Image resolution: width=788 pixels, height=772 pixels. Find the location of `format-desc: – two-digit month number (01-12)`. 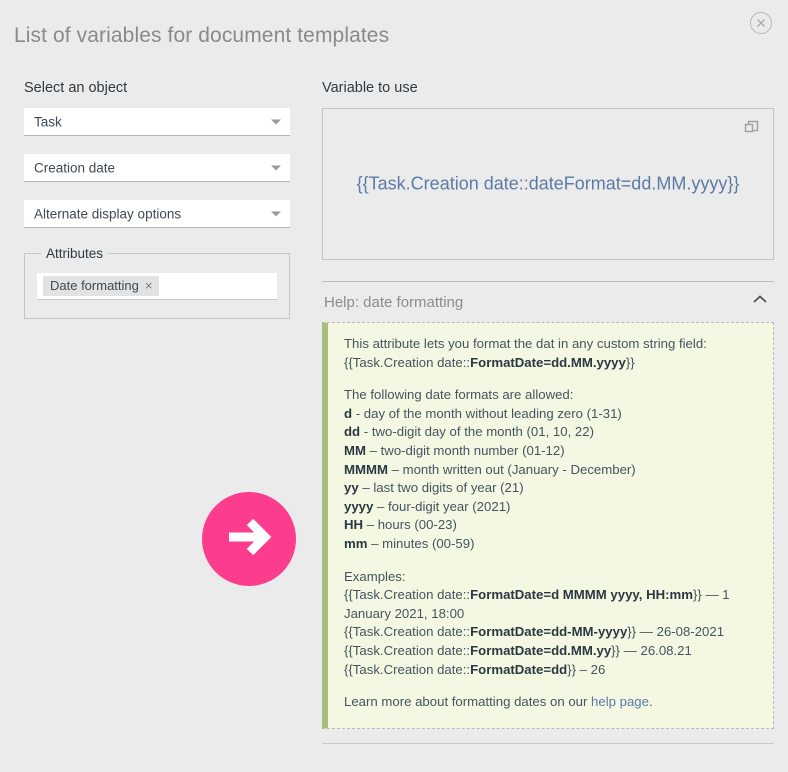

format-desc: – two-digit month number (01-12) is located at coordinates (465, 450).